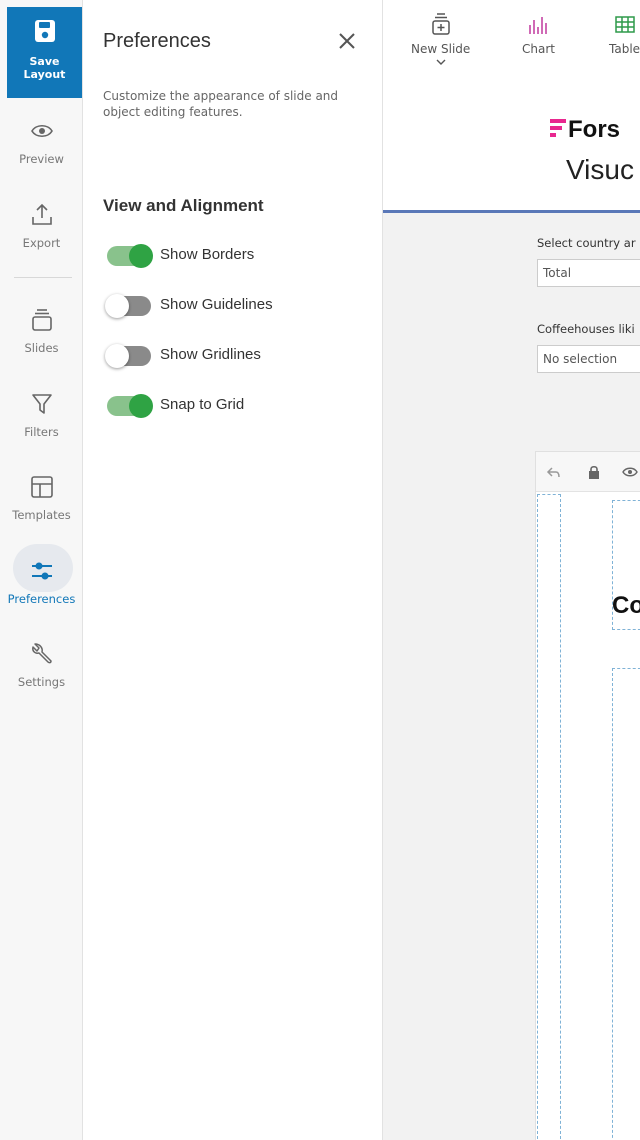 The image size is (640, 1140). I want to click on rail-item-settings: Settings, so click(41, 678).